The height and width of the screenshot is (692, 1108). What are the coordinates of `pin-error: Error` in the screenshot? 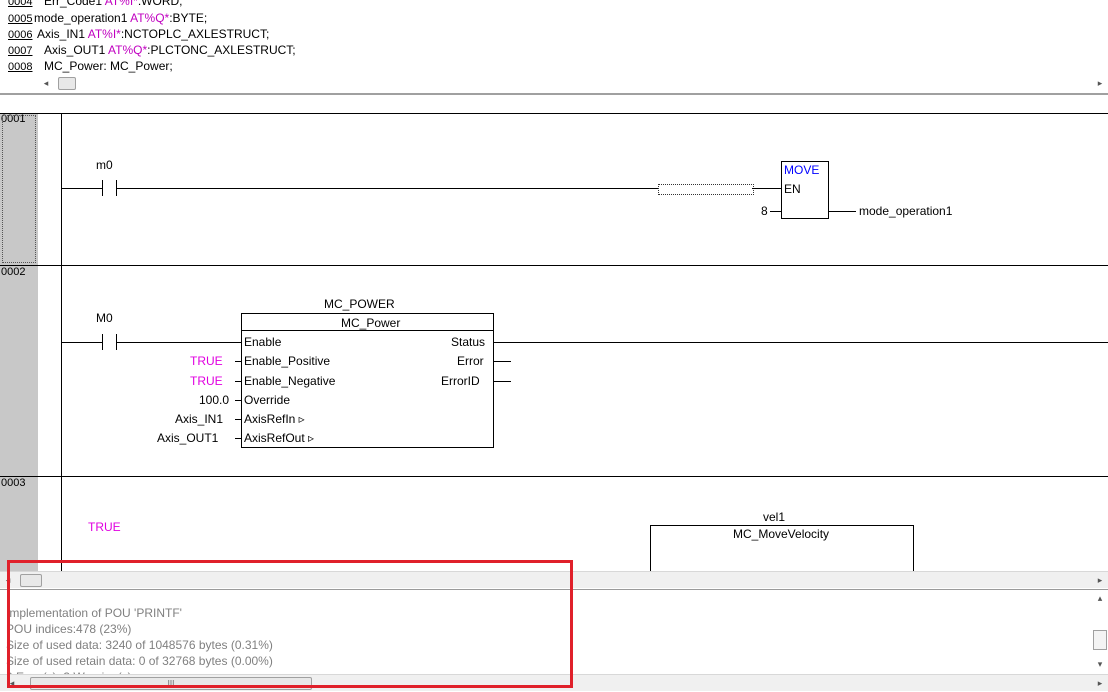 It's located at (470, 361).